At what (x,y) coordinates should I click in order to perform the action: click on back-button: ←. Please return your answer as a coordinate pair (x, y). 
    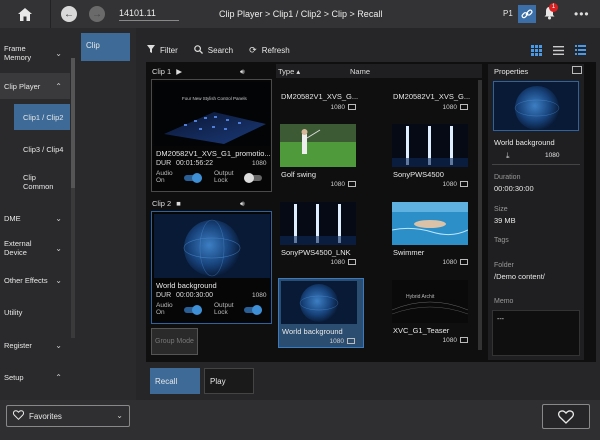
    Looking at the image, I should click on (69, 14).